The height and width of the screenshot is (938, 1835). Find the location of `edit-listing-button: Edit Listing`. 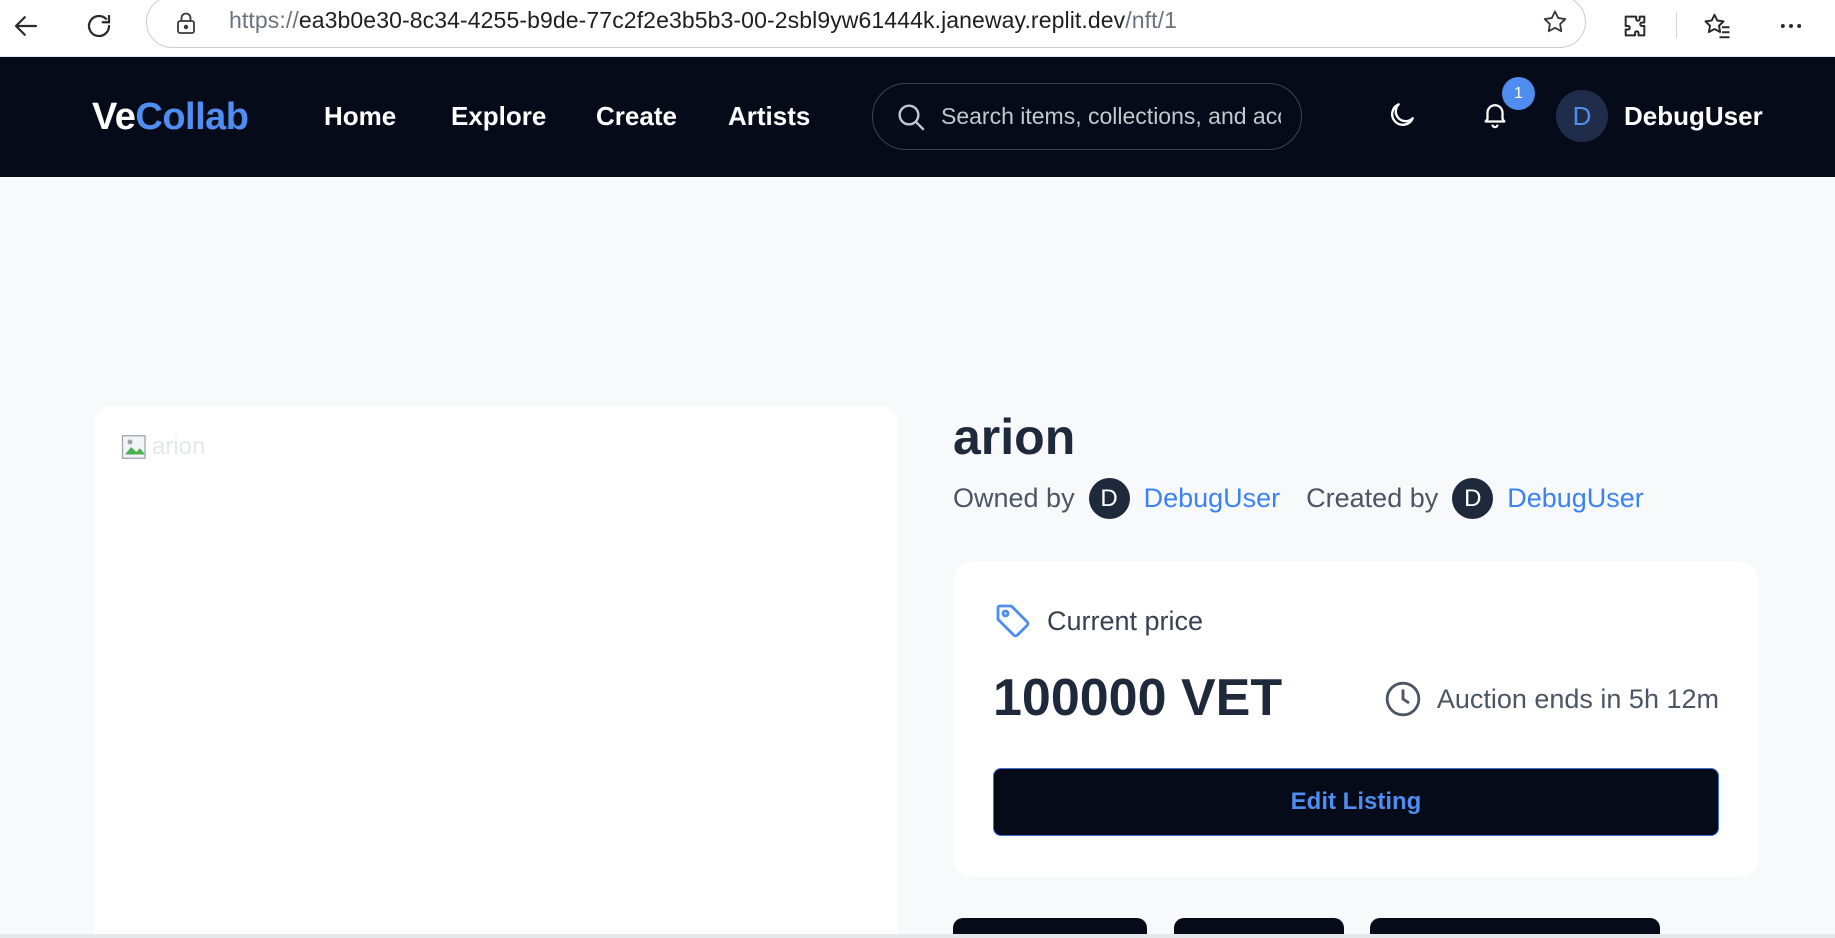

edit-listing-button: Edit Listing is located at coordinates (1356, 802).